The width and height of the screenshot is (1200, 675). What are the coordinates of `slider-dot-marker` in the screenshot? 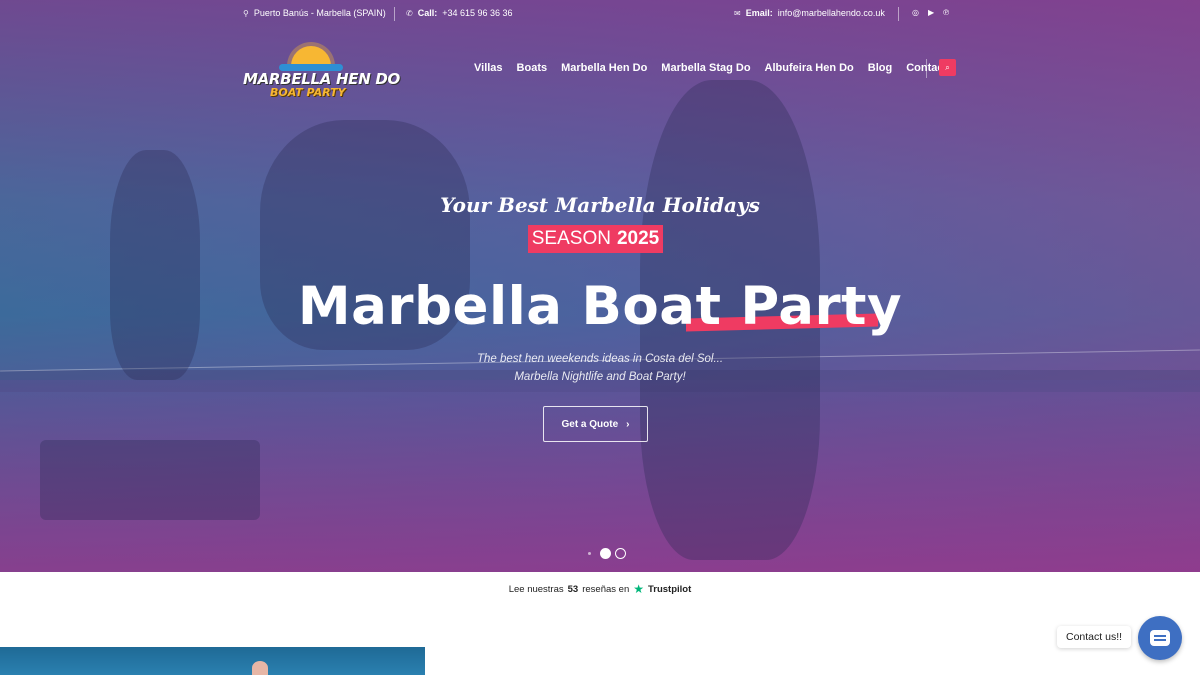 It's located at (589, 553).